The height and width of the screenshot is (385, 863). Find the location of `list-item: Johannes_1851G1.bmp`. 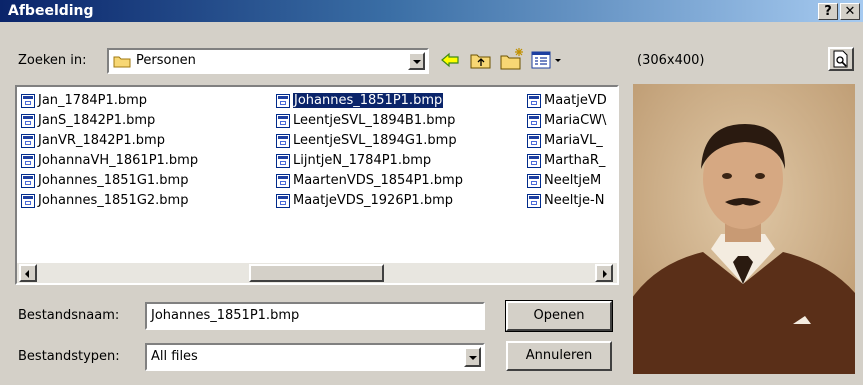

list-item: Johannes_1851G1.bmp is located at coordinates (141, 181).